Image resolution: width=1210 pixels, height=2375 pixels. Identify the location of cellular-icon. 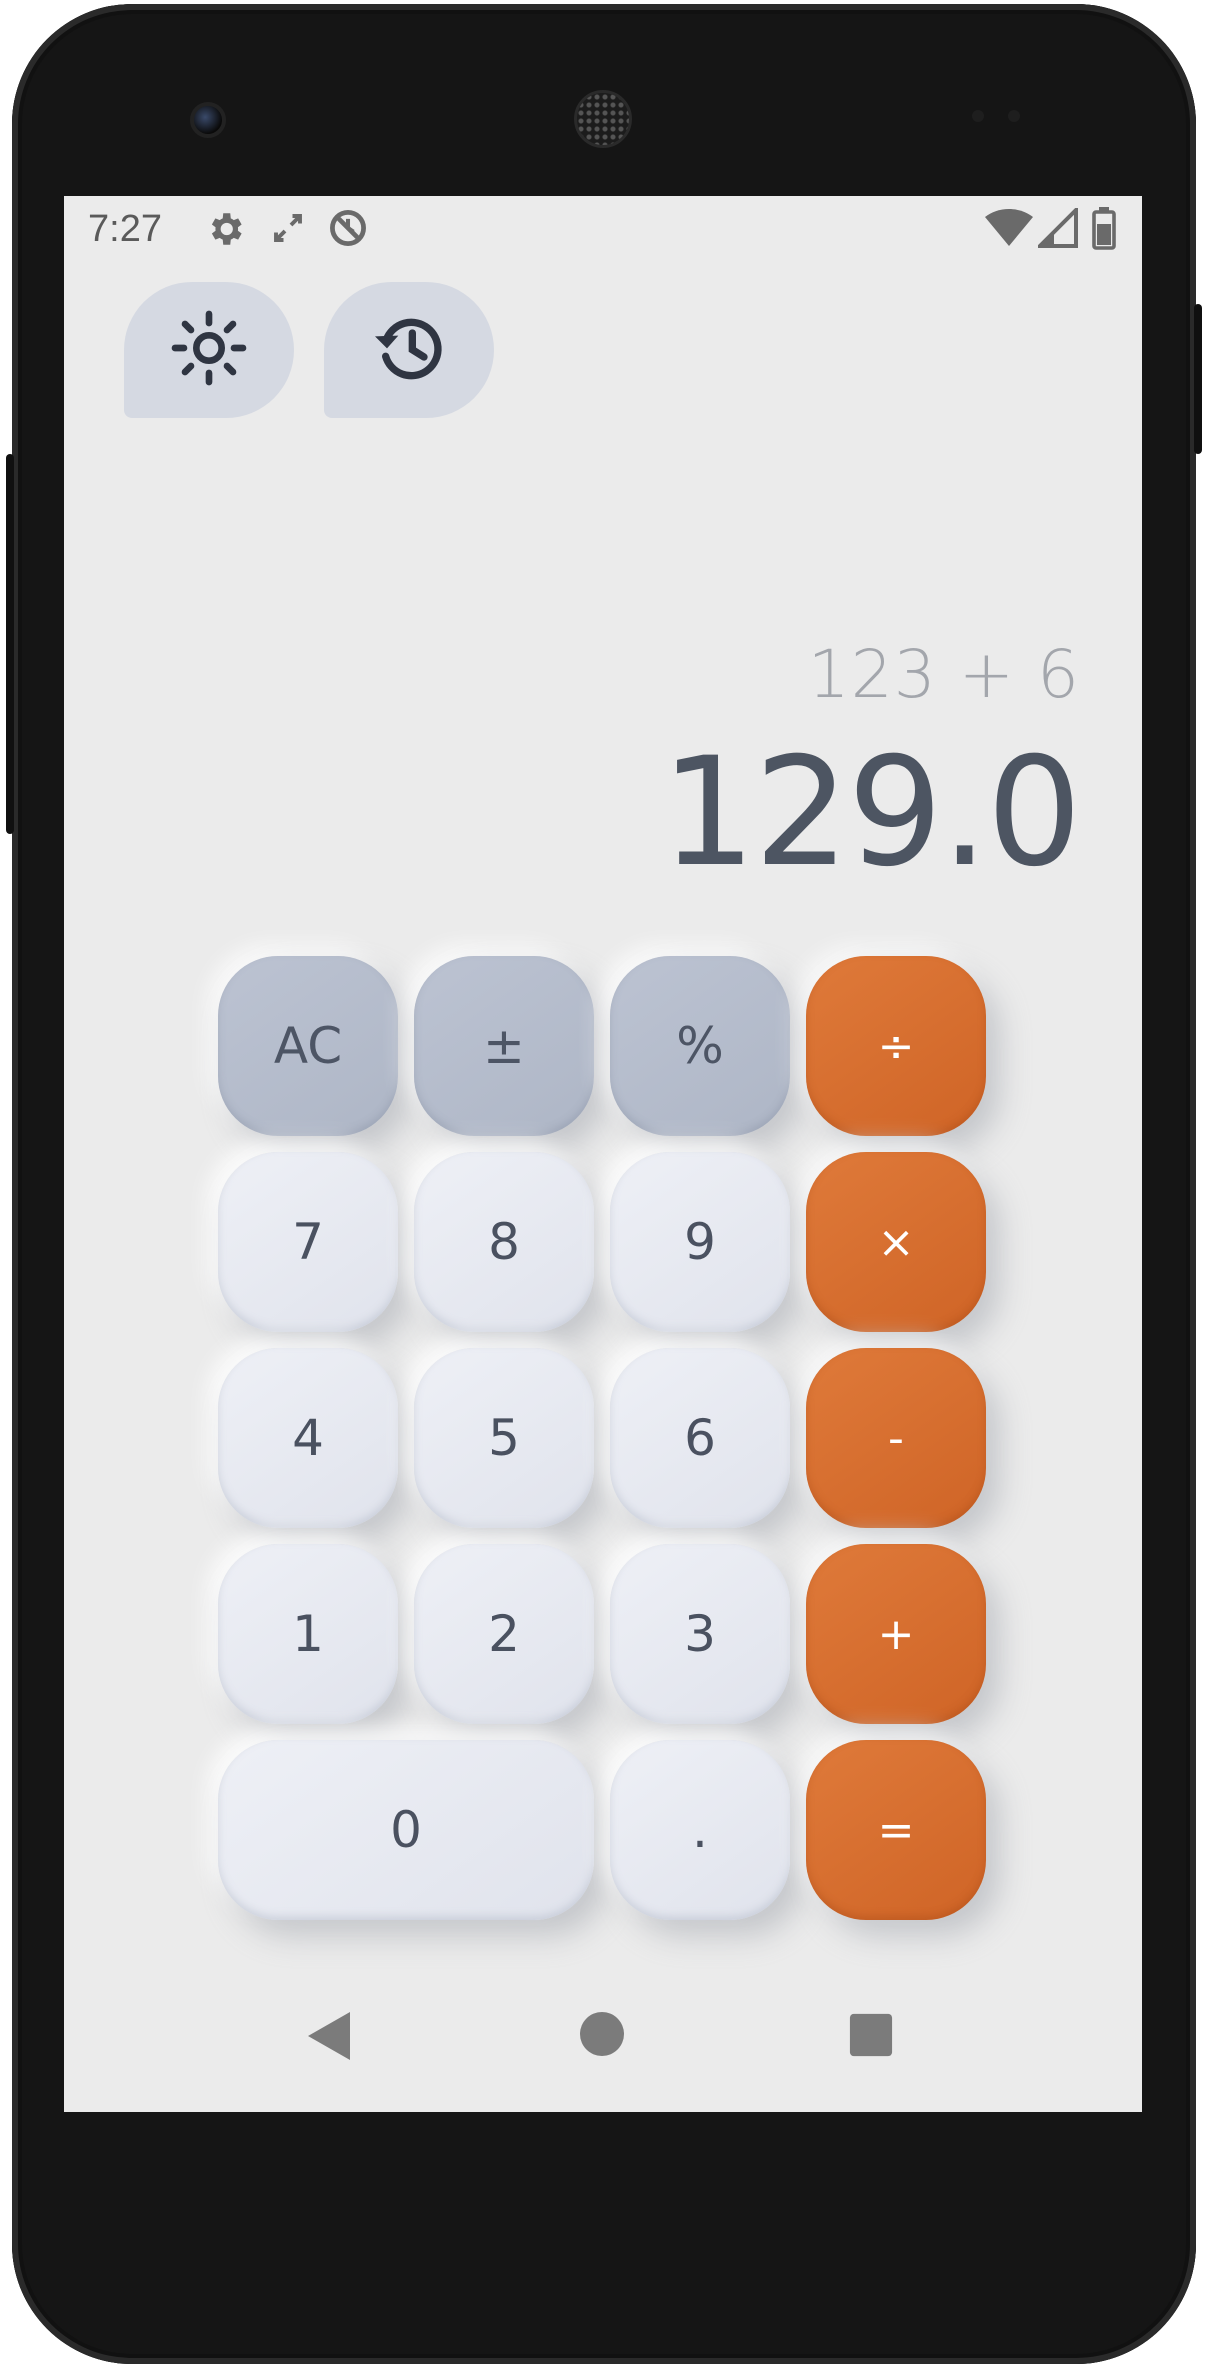
(1056, 228).